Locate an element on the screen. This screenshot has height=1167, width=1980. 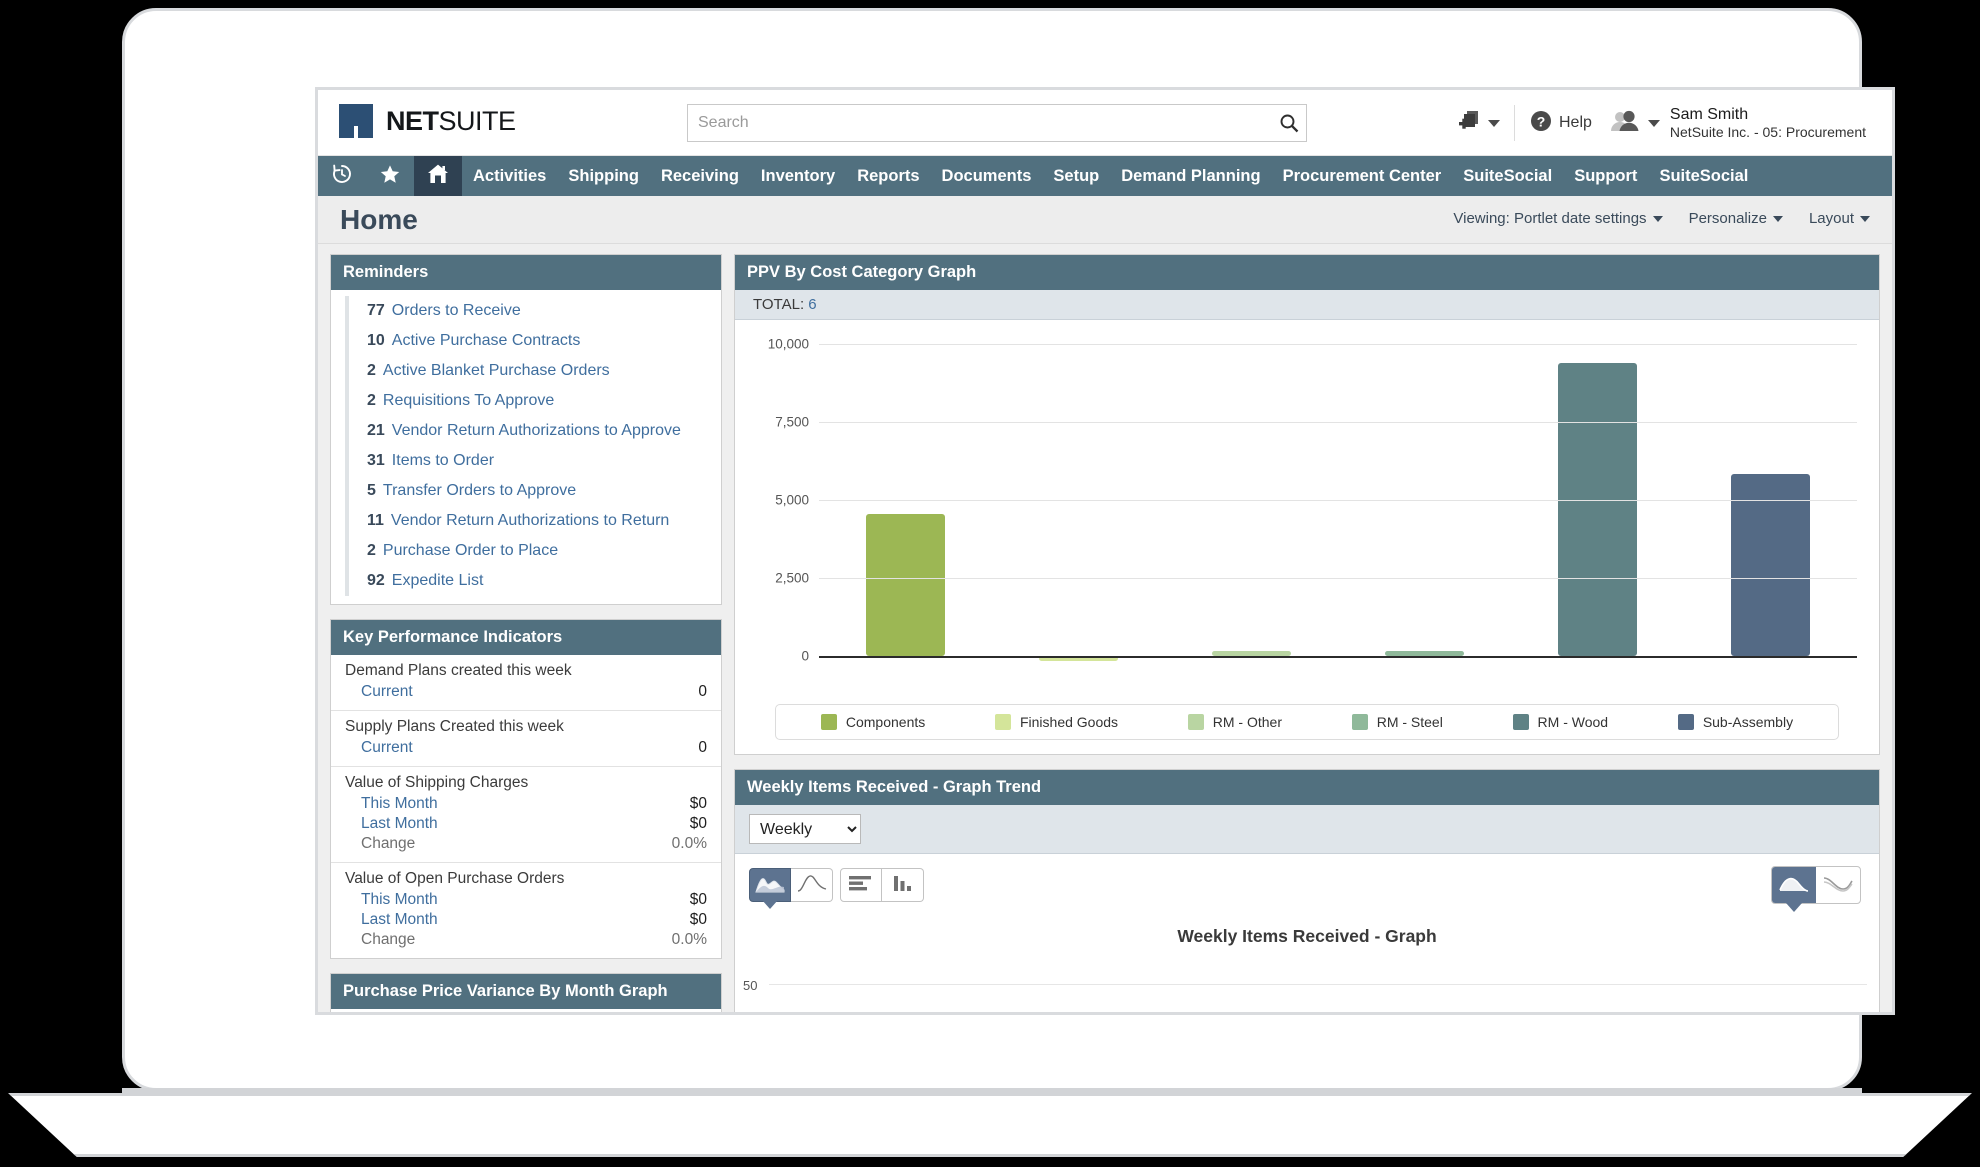
reminder-label: Expedite List is located at coordinates (438, 581).